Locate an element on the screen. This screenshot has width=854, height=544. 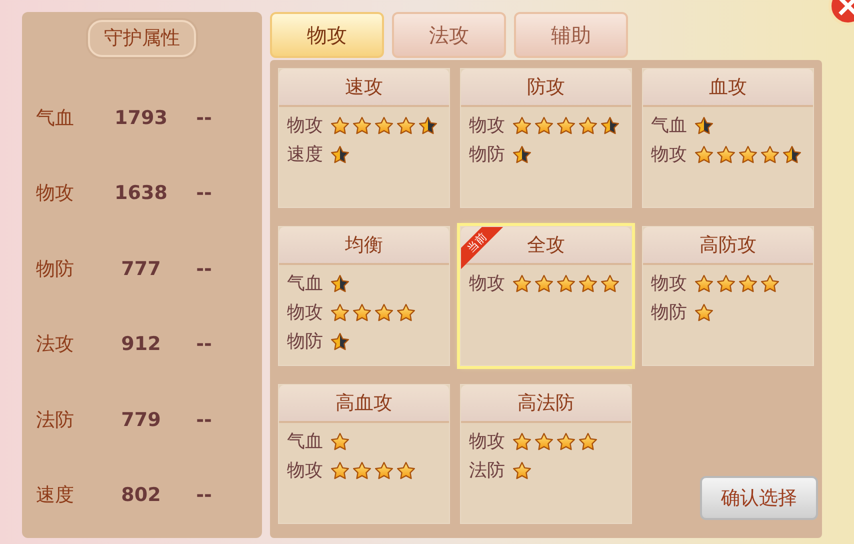
card-title: 均衡 is located at coordinates (364, 246).